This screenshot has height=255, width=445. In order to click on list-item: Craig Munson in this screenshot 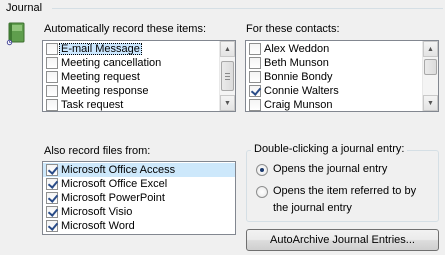, I will do `click(333, 104)`.